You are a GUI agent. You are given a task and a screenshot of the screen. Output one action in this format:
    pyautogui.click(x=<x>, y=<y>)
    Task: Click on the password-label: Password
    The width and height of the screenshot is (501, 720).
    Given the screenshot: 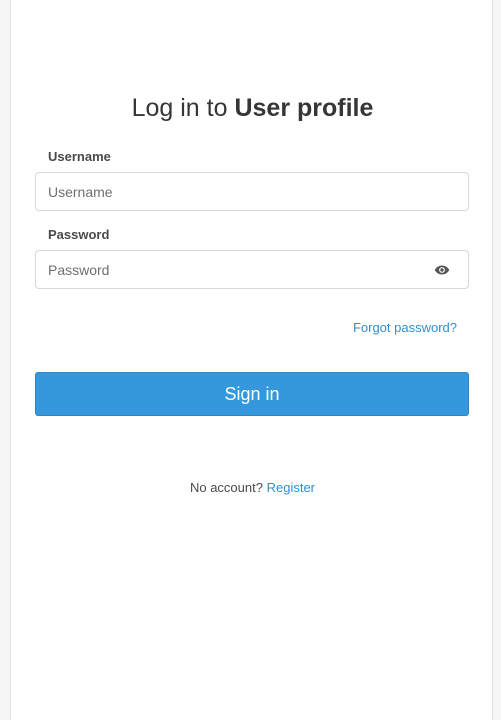 What is the action you would take?
    pyautogui.click(x=79, y=234)
    